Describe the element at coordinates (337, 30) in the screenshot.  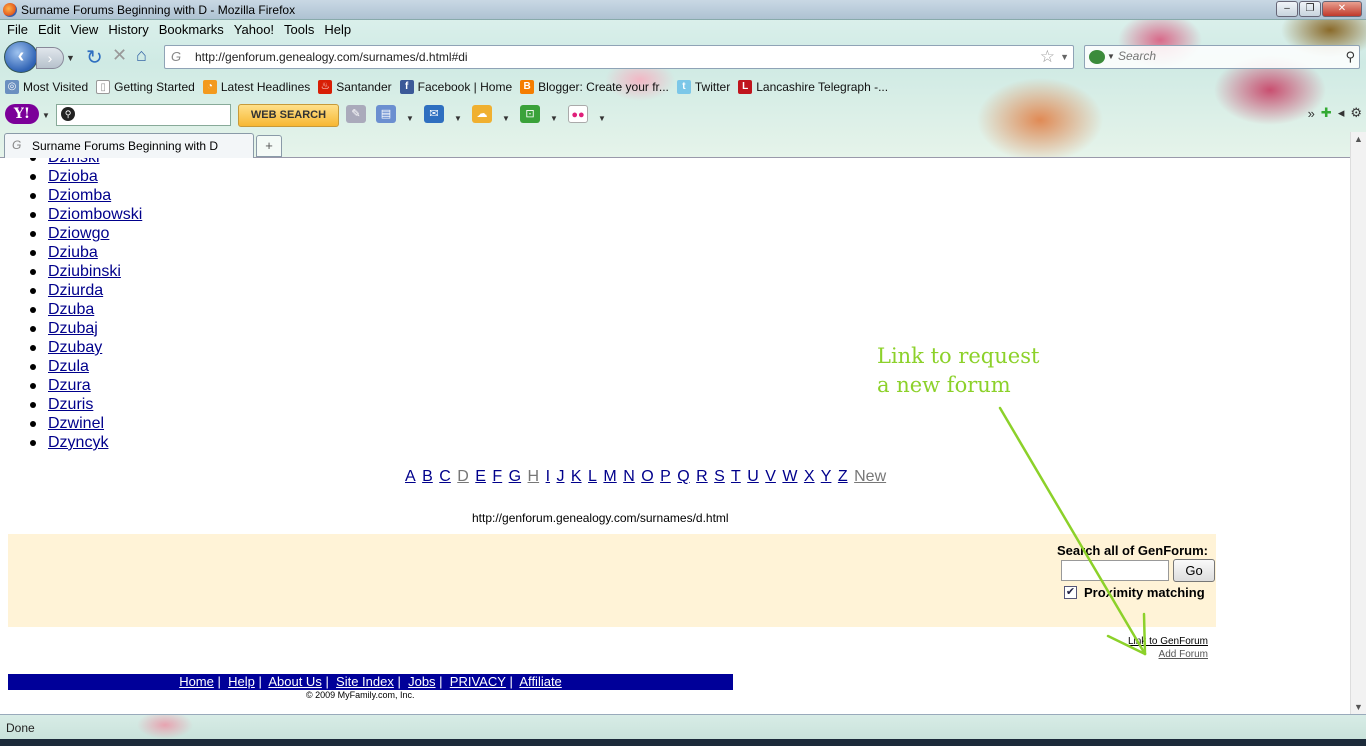
I see `menu-help: Help` at that location.